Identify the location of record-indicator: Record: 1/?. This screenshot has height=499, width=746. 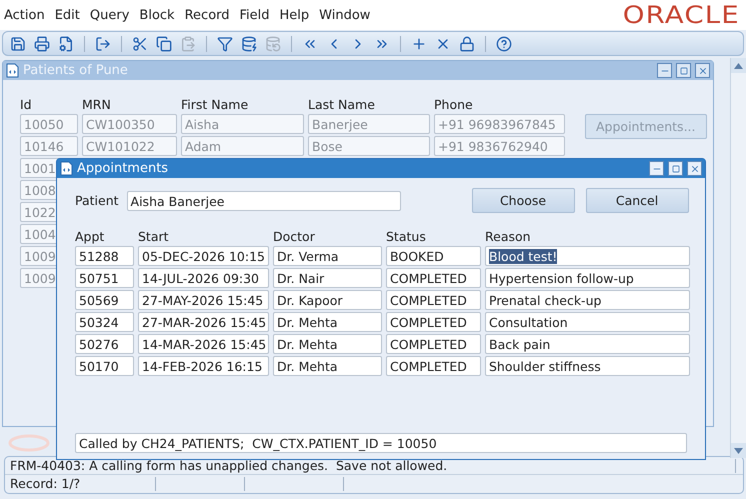
(80, 483).